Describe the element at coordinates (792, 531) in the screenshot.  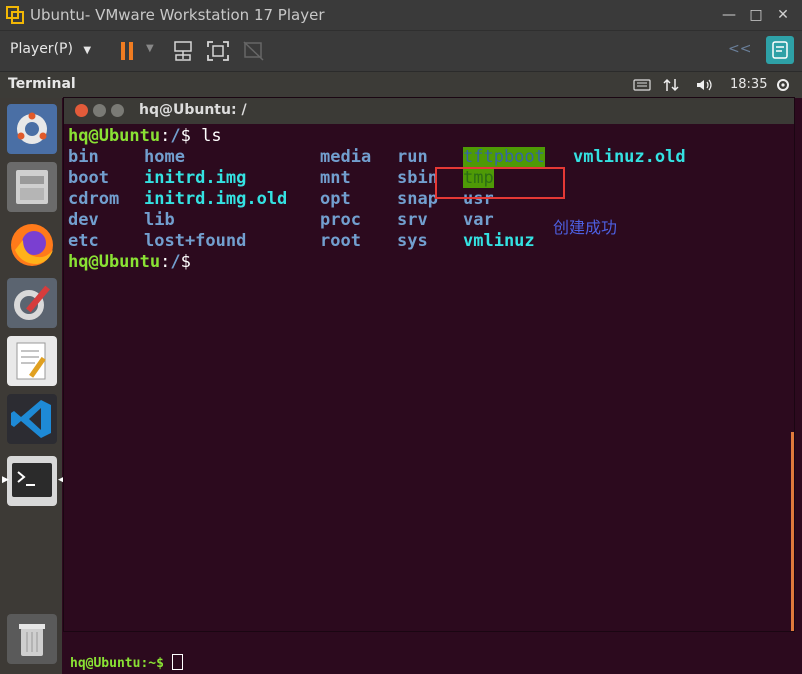
I see `scrollbar` at that location.